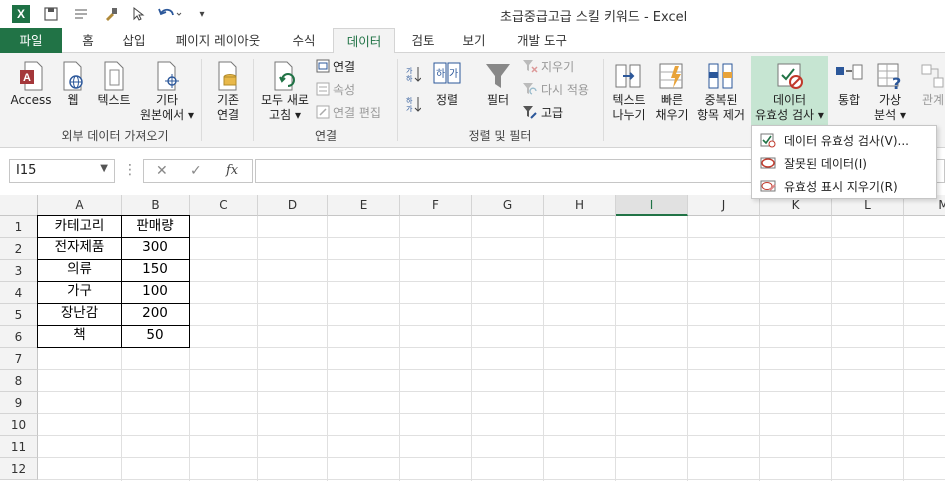 This screenshot has width=945, height=481. What do you see at coordinates (594, 17) in the screenshot?
I see `window-title: 초급중급고급 스킬 키워드 - Excel` at bounding box center [594, 17].